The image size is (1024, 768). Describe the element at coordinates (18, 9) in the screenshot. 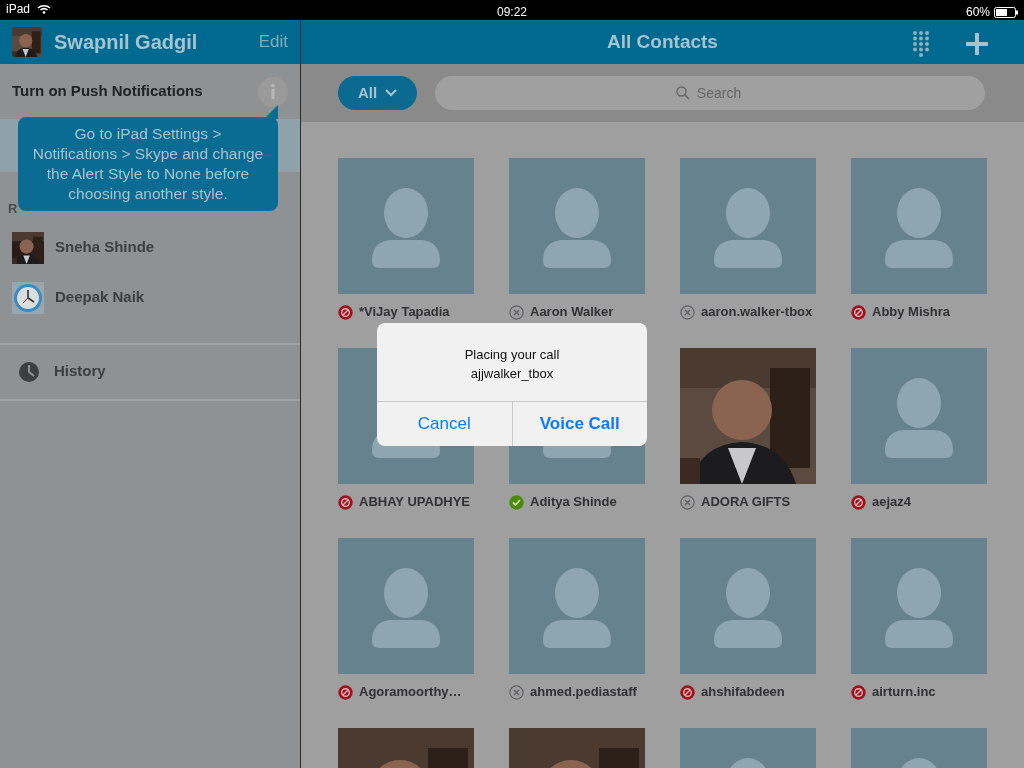

I see `device-name: iPad` at that location.